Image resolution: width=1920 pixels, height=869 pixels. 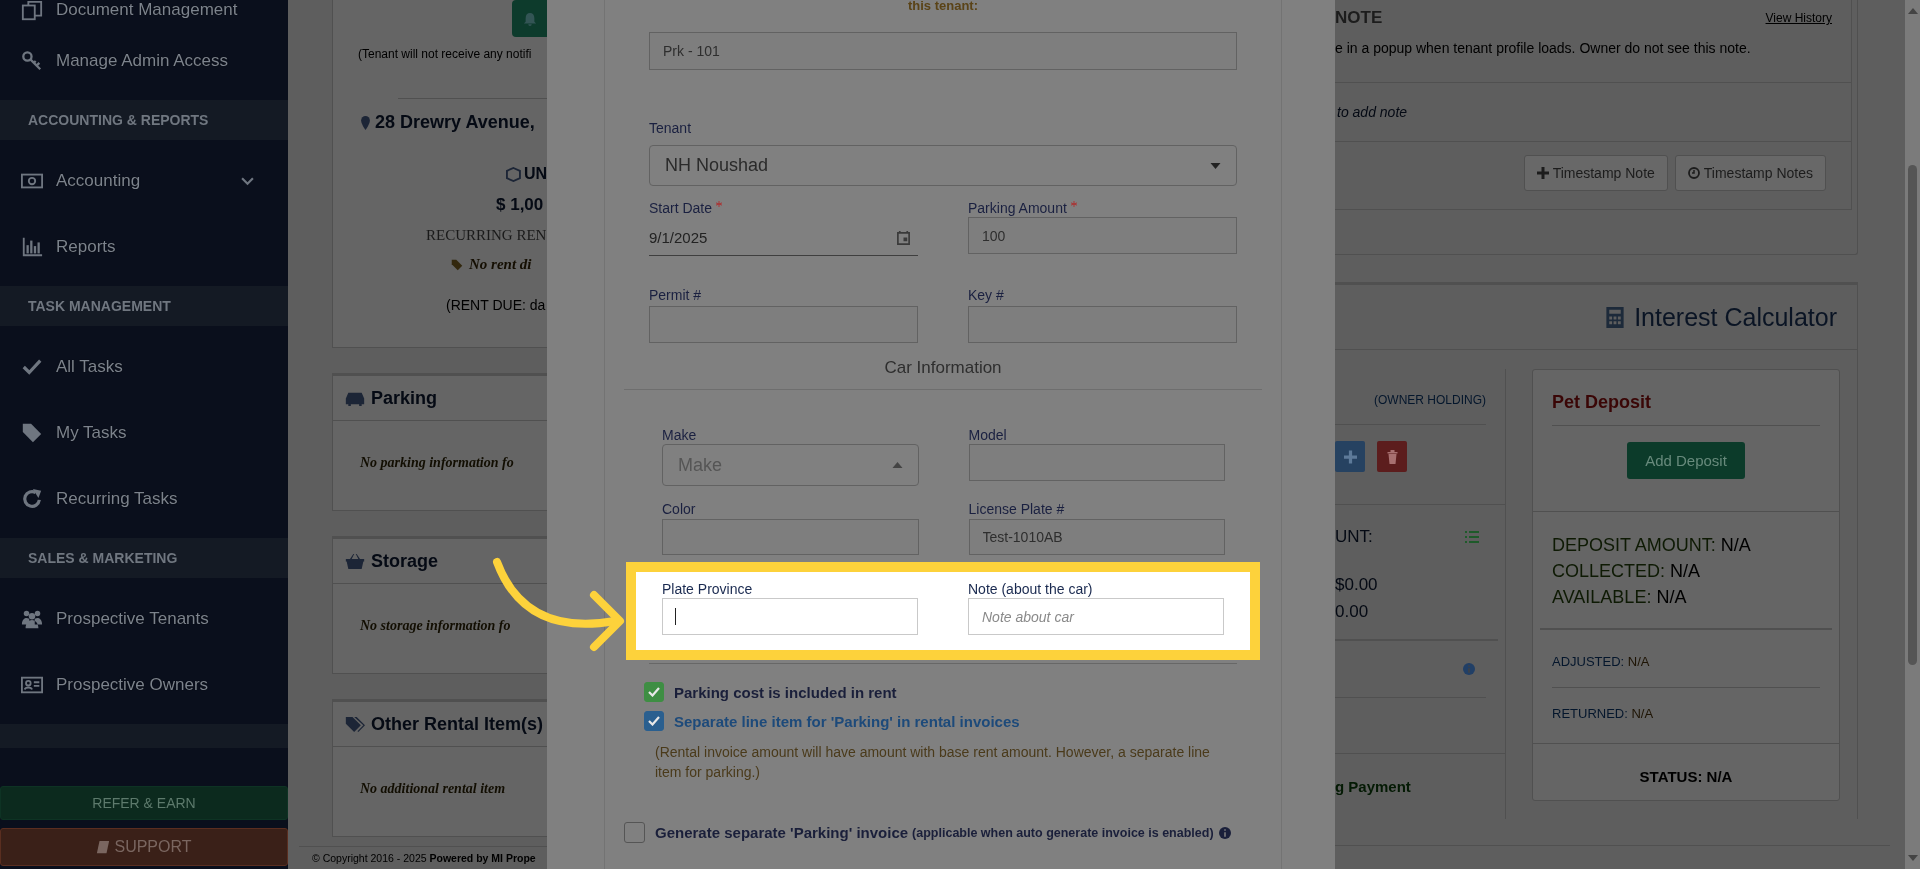 I want to click on address-text: 28 Drewry Avenue,, so click(x=440, y=122).